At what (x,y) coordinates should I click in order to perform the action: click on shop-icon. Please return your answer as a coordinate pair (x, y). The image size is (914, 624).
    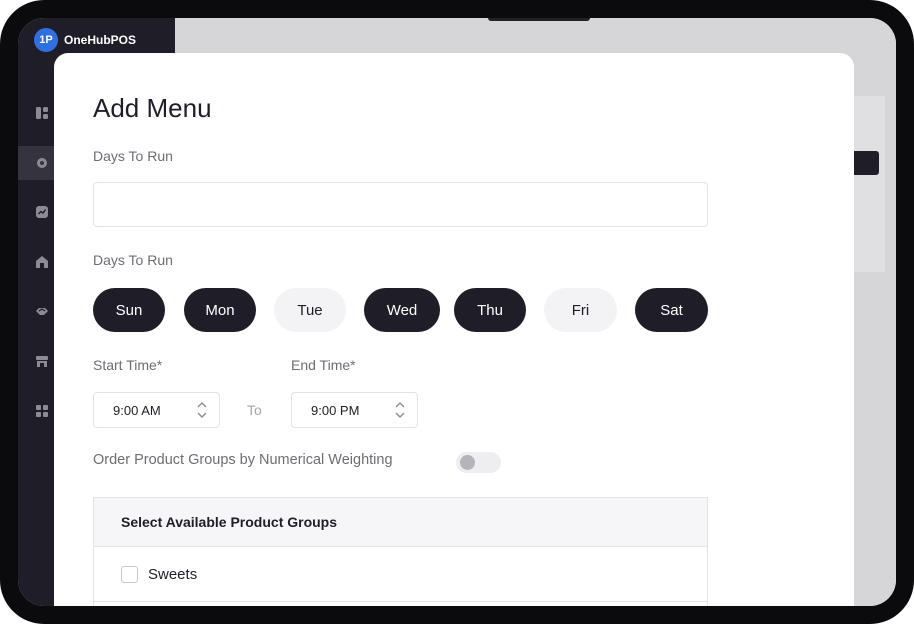
    Looking at the image, I should click on (42, 361).